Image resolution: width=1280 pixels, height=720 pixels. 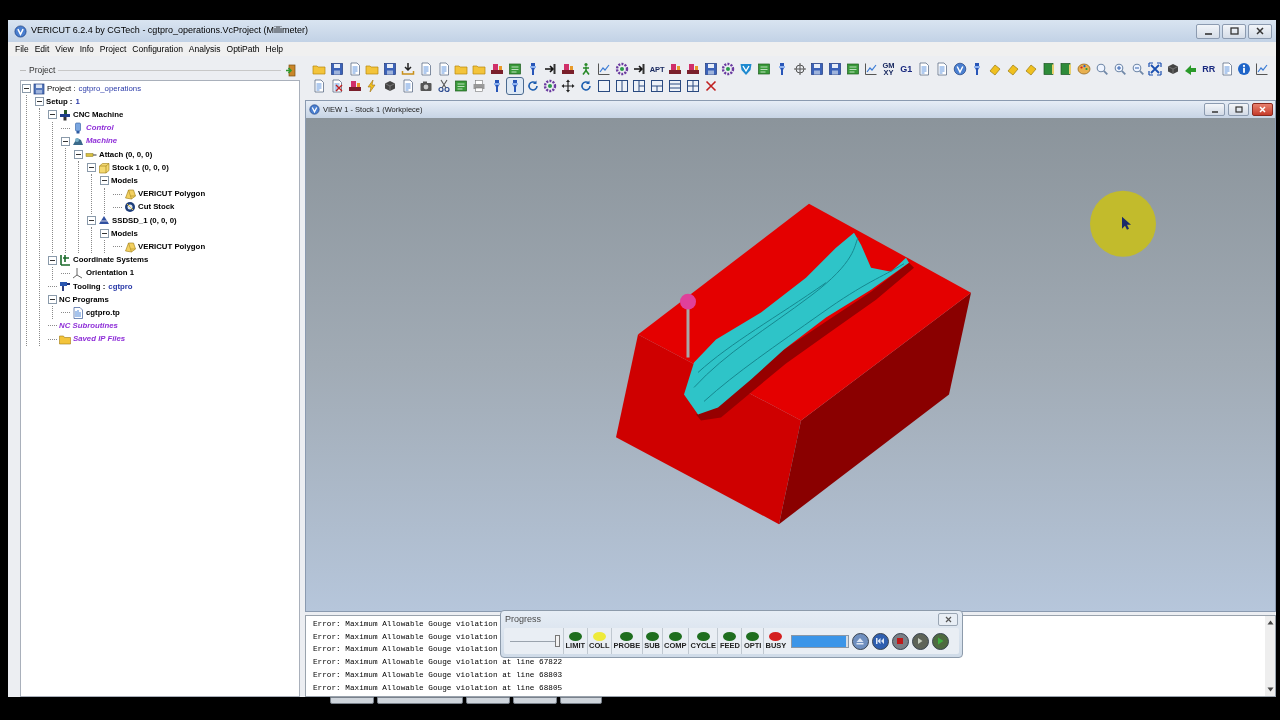 What do you see at coordinates (113, 49) in the screenshot?
I see `menu-item: Project` at bounding box center [113, 49].